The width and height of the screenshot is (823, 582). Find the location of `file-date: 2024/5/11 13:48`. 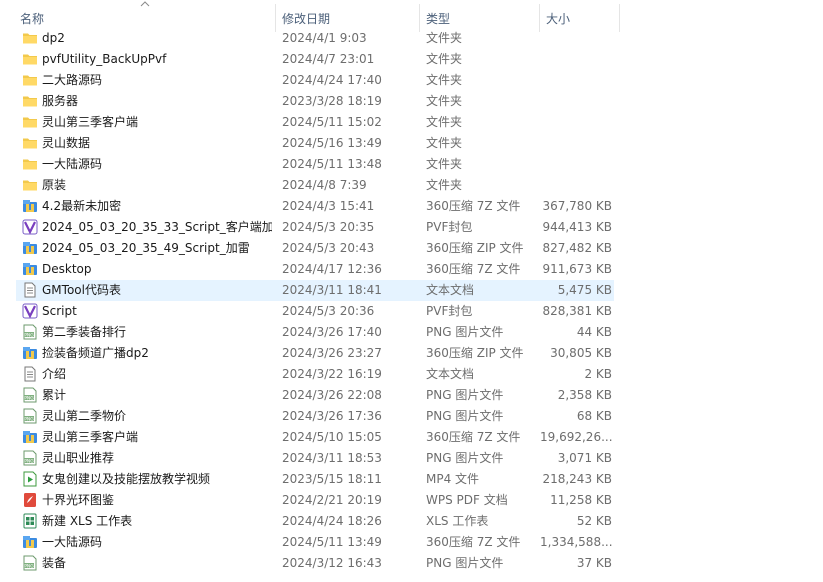

file-date: 2024/5/11 13:48 is located at coordinates (332, 164).